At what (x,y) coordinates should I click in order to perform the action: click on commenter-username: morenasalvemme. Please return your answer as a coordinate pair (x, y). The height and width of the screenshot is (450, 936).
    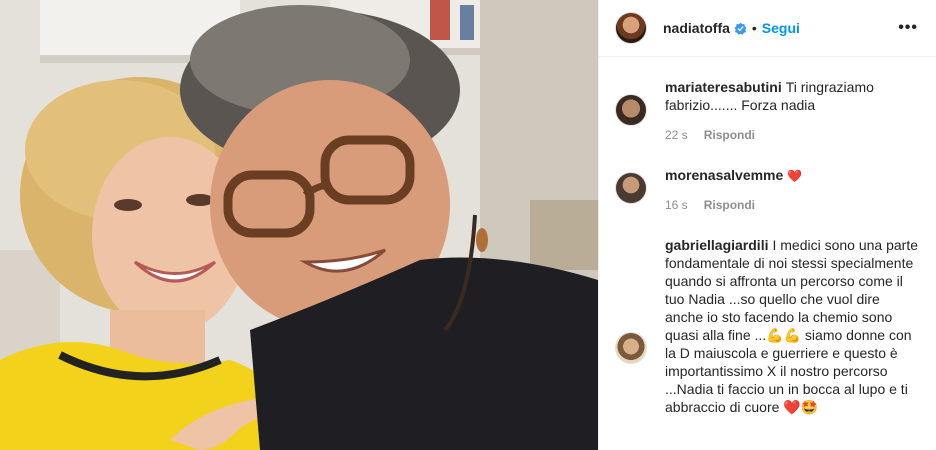
    Looking at the image, I should click on (724, 175).